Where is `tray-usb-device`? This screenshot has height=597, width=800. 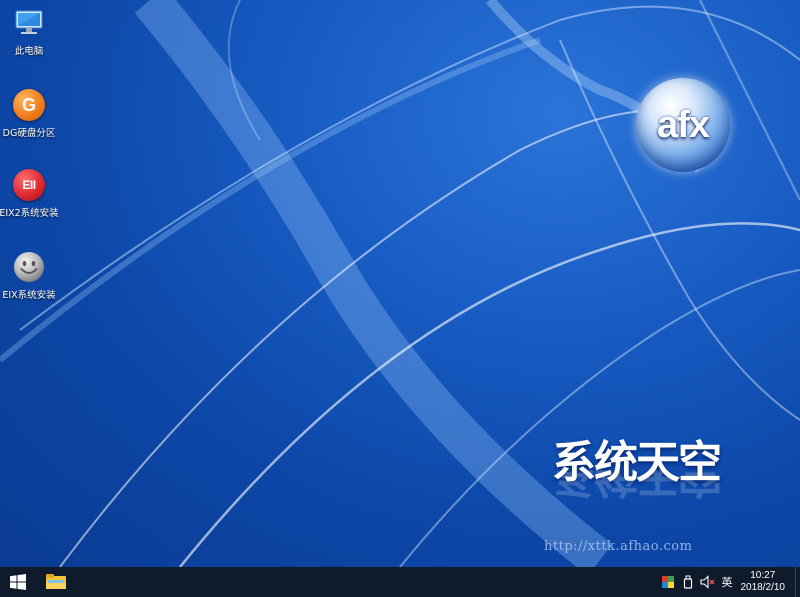 tray-usb-device is located at coordinates (688, 582).